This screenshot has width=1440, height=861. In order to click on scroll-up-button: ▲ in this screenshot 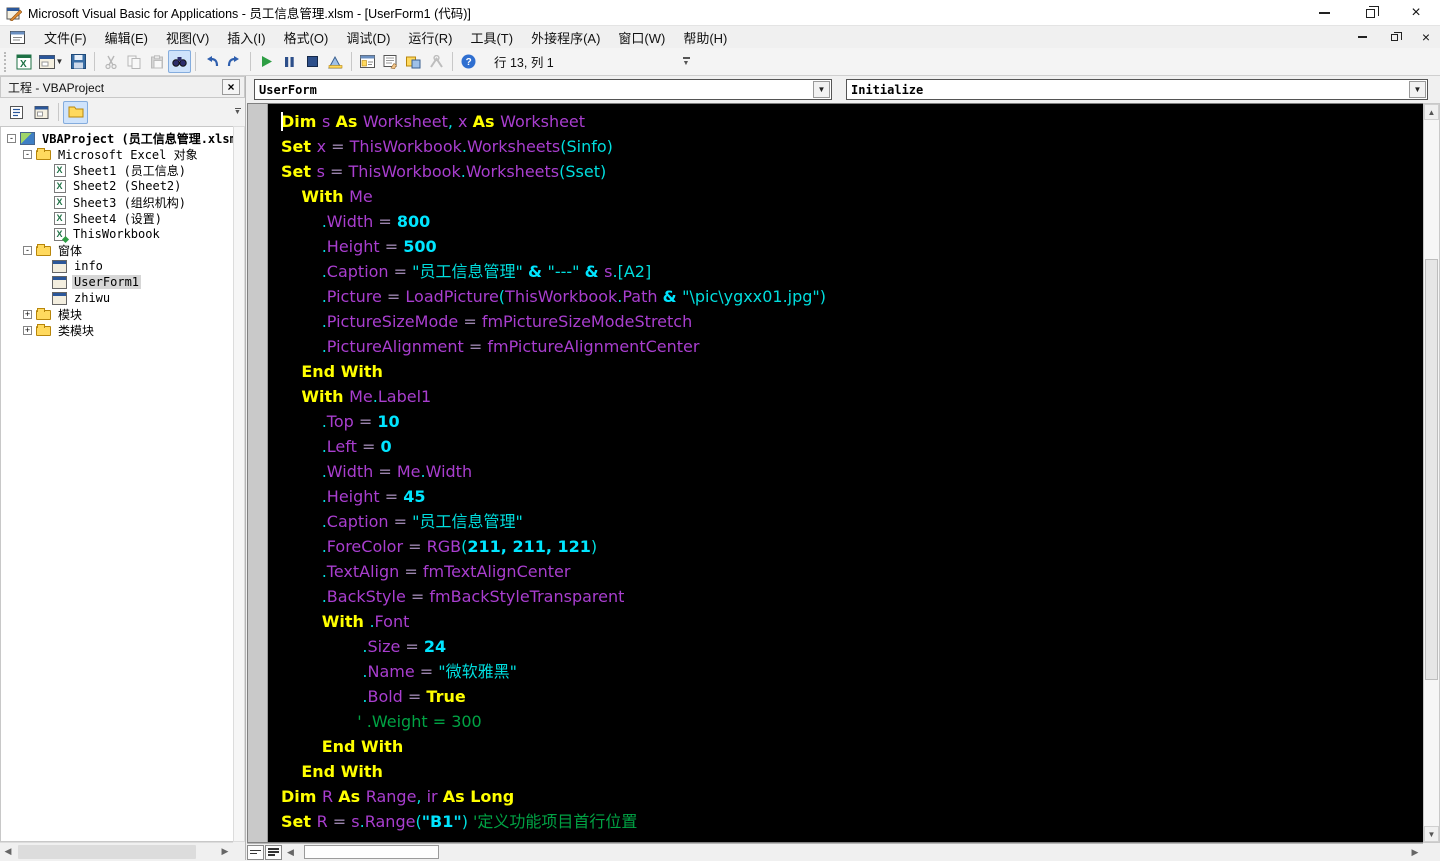, I will do `click(1431, 112)`.